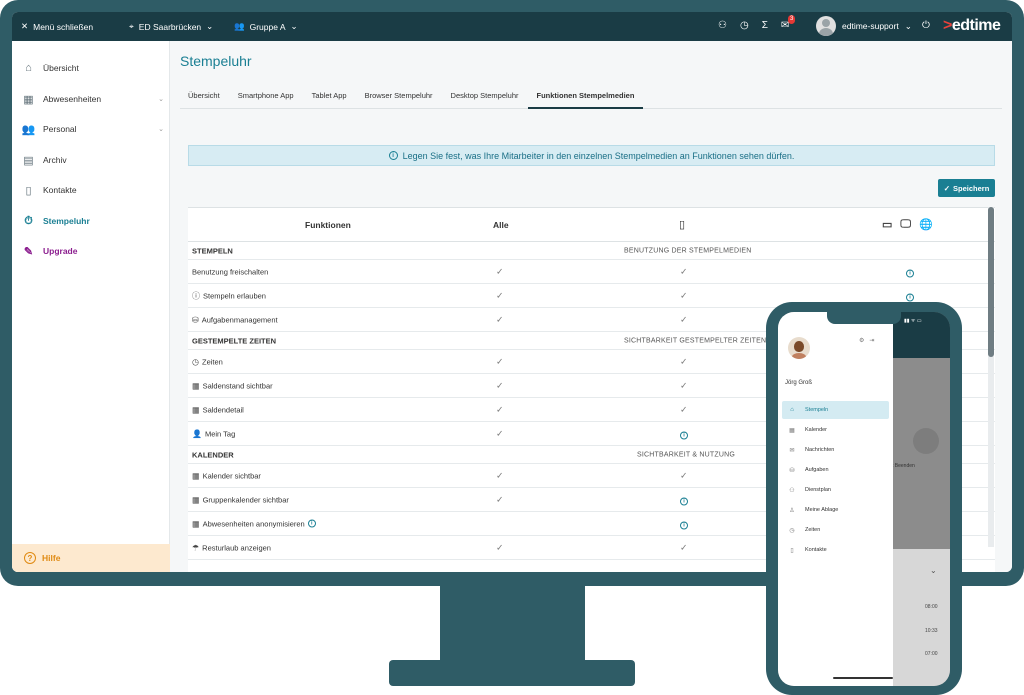  What do you see at coordinates (266, 26) in the screenshot?
I see `group-selector: 👥 Gruppe A ⌄` at bounding box center [266, 26].